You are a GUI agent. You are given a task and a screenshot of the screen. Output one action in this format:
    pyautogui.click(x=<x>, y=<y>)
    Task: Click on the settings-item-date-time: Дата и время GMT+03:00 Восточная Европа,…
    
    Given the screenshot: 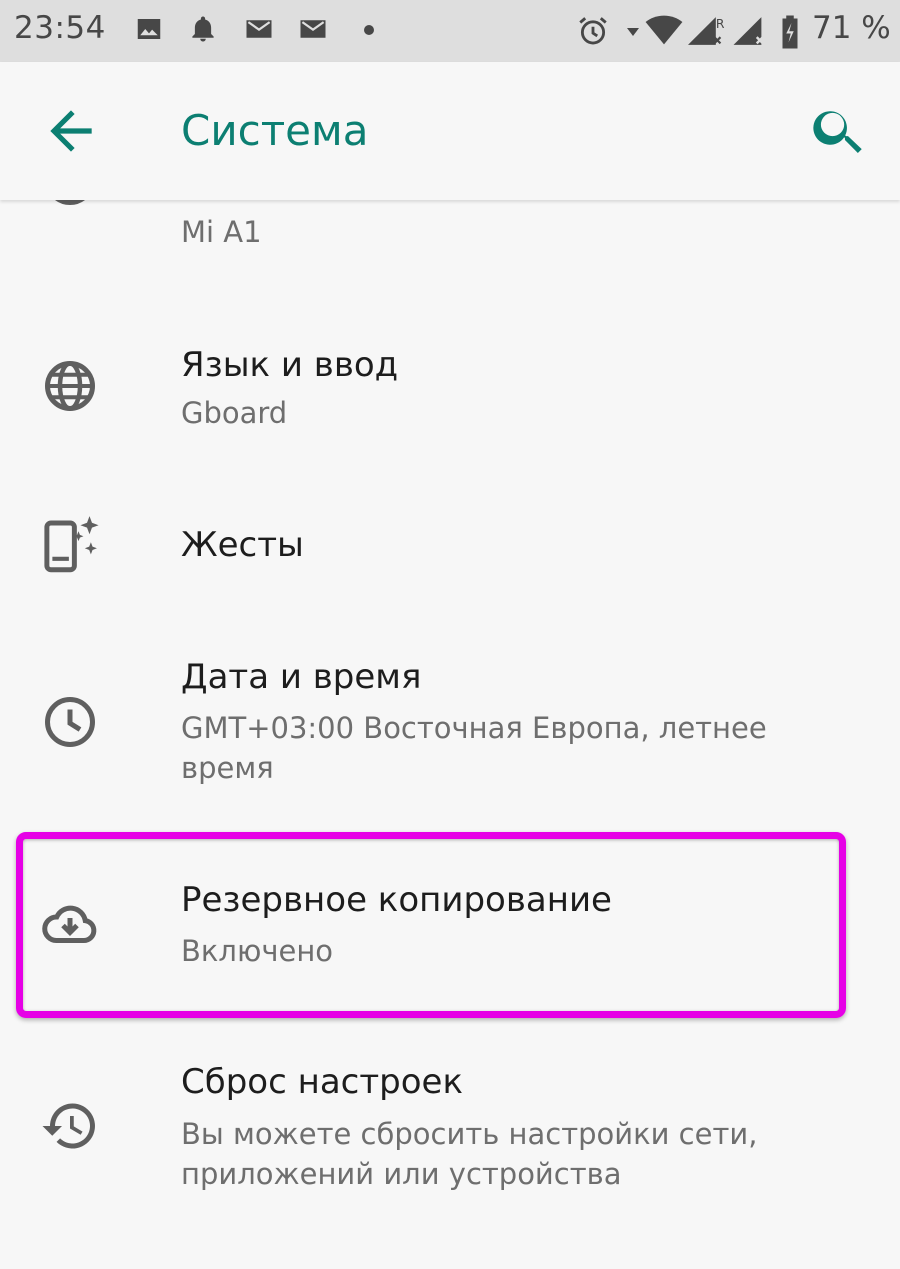 What is the action you would take?
    pyautogui.click(x=450, y=725)
    